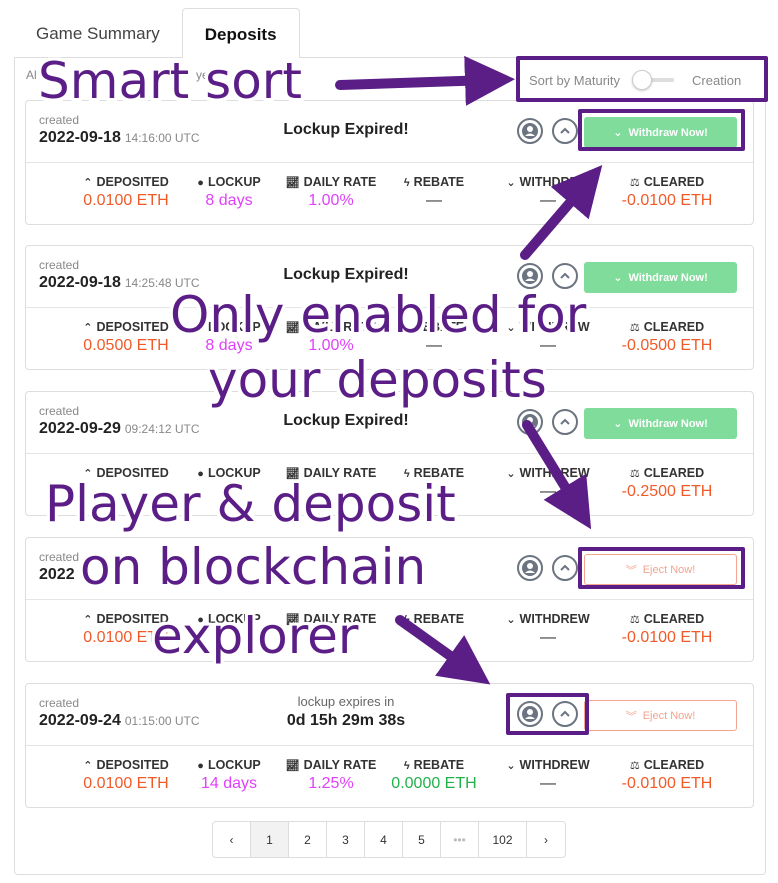 The height and width of the screenshot is (883, 778). What do you see at coordinates (31, 75) in the screenshot?
I see `filter-partial-text: Al` at bounding box center [31, 75].